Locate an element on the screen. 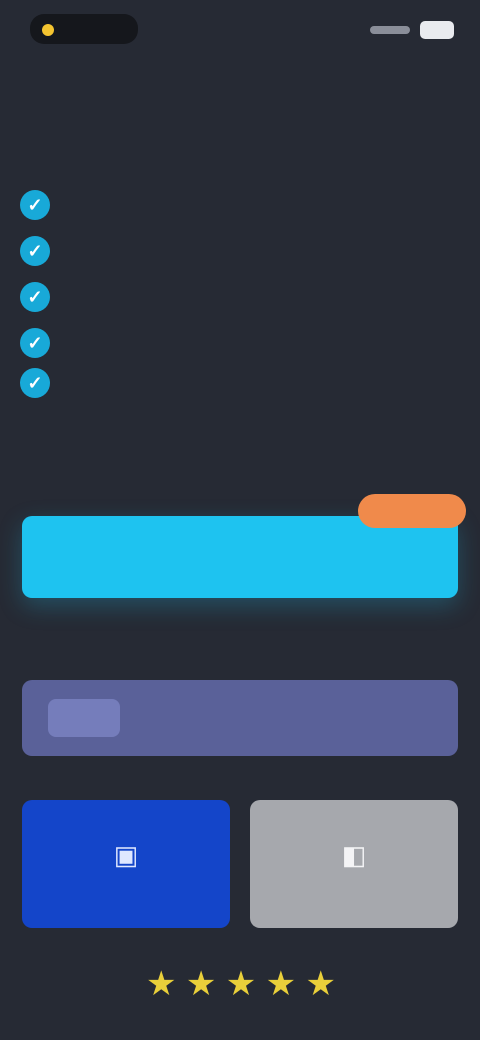 This screenshot has height=1040, width=480. subscribe-button is located at coordinates (240, 557).